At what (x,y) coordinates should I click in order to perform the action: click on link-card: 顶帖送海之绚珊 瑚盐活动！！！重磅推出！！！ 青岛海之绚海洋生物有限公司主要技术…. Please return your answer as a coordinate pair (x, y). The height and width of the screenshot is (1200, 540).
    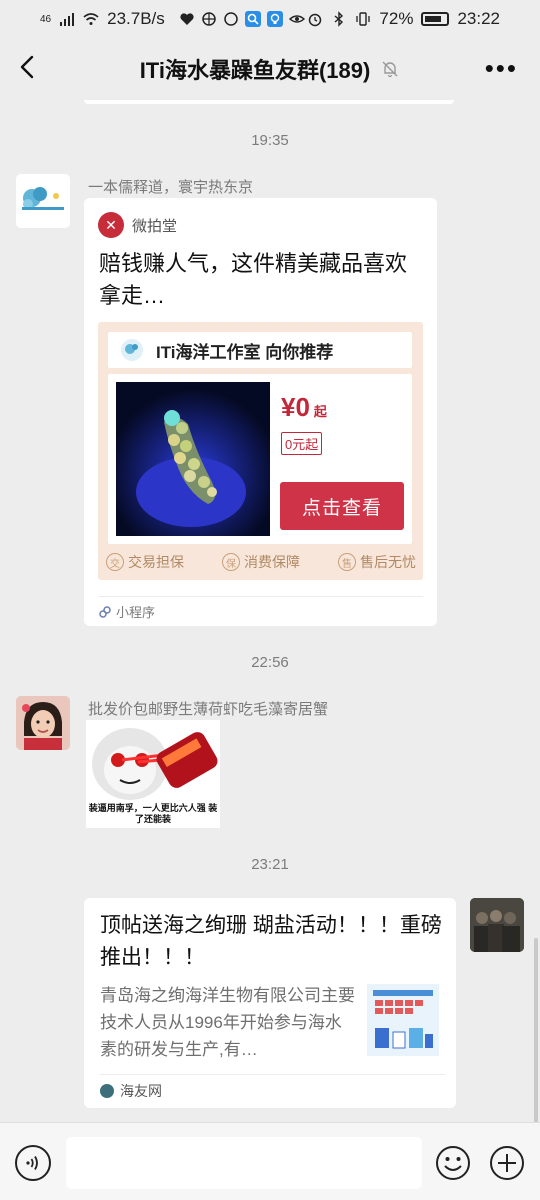
    Looking at the image, I should click on (270, 1003).